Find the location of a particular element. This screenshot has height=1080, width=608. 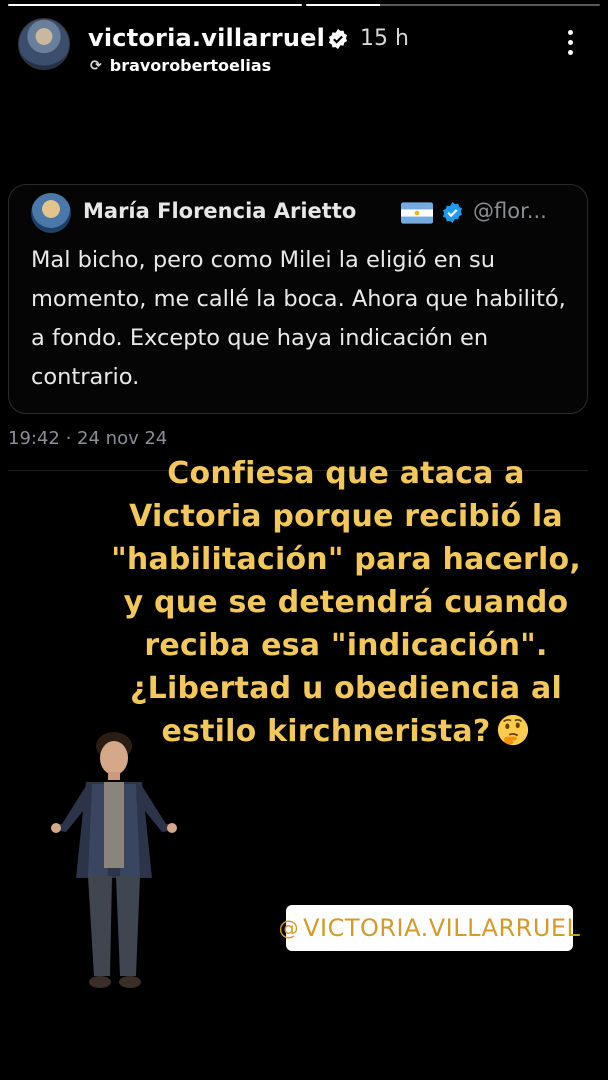

argentina-flag-icon is located at coordinates (417, 213).